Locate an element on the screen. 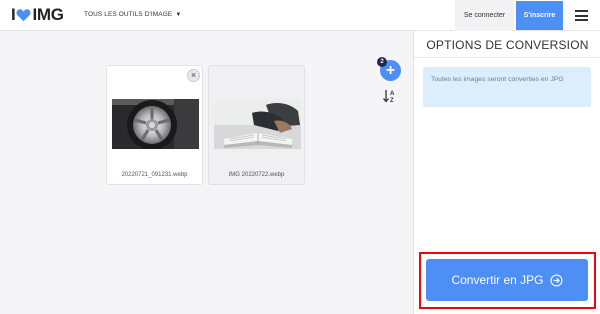 This screenshot has width=600, height=314. convert-button: Convertir en JPG is located at coordinates (507, 280).